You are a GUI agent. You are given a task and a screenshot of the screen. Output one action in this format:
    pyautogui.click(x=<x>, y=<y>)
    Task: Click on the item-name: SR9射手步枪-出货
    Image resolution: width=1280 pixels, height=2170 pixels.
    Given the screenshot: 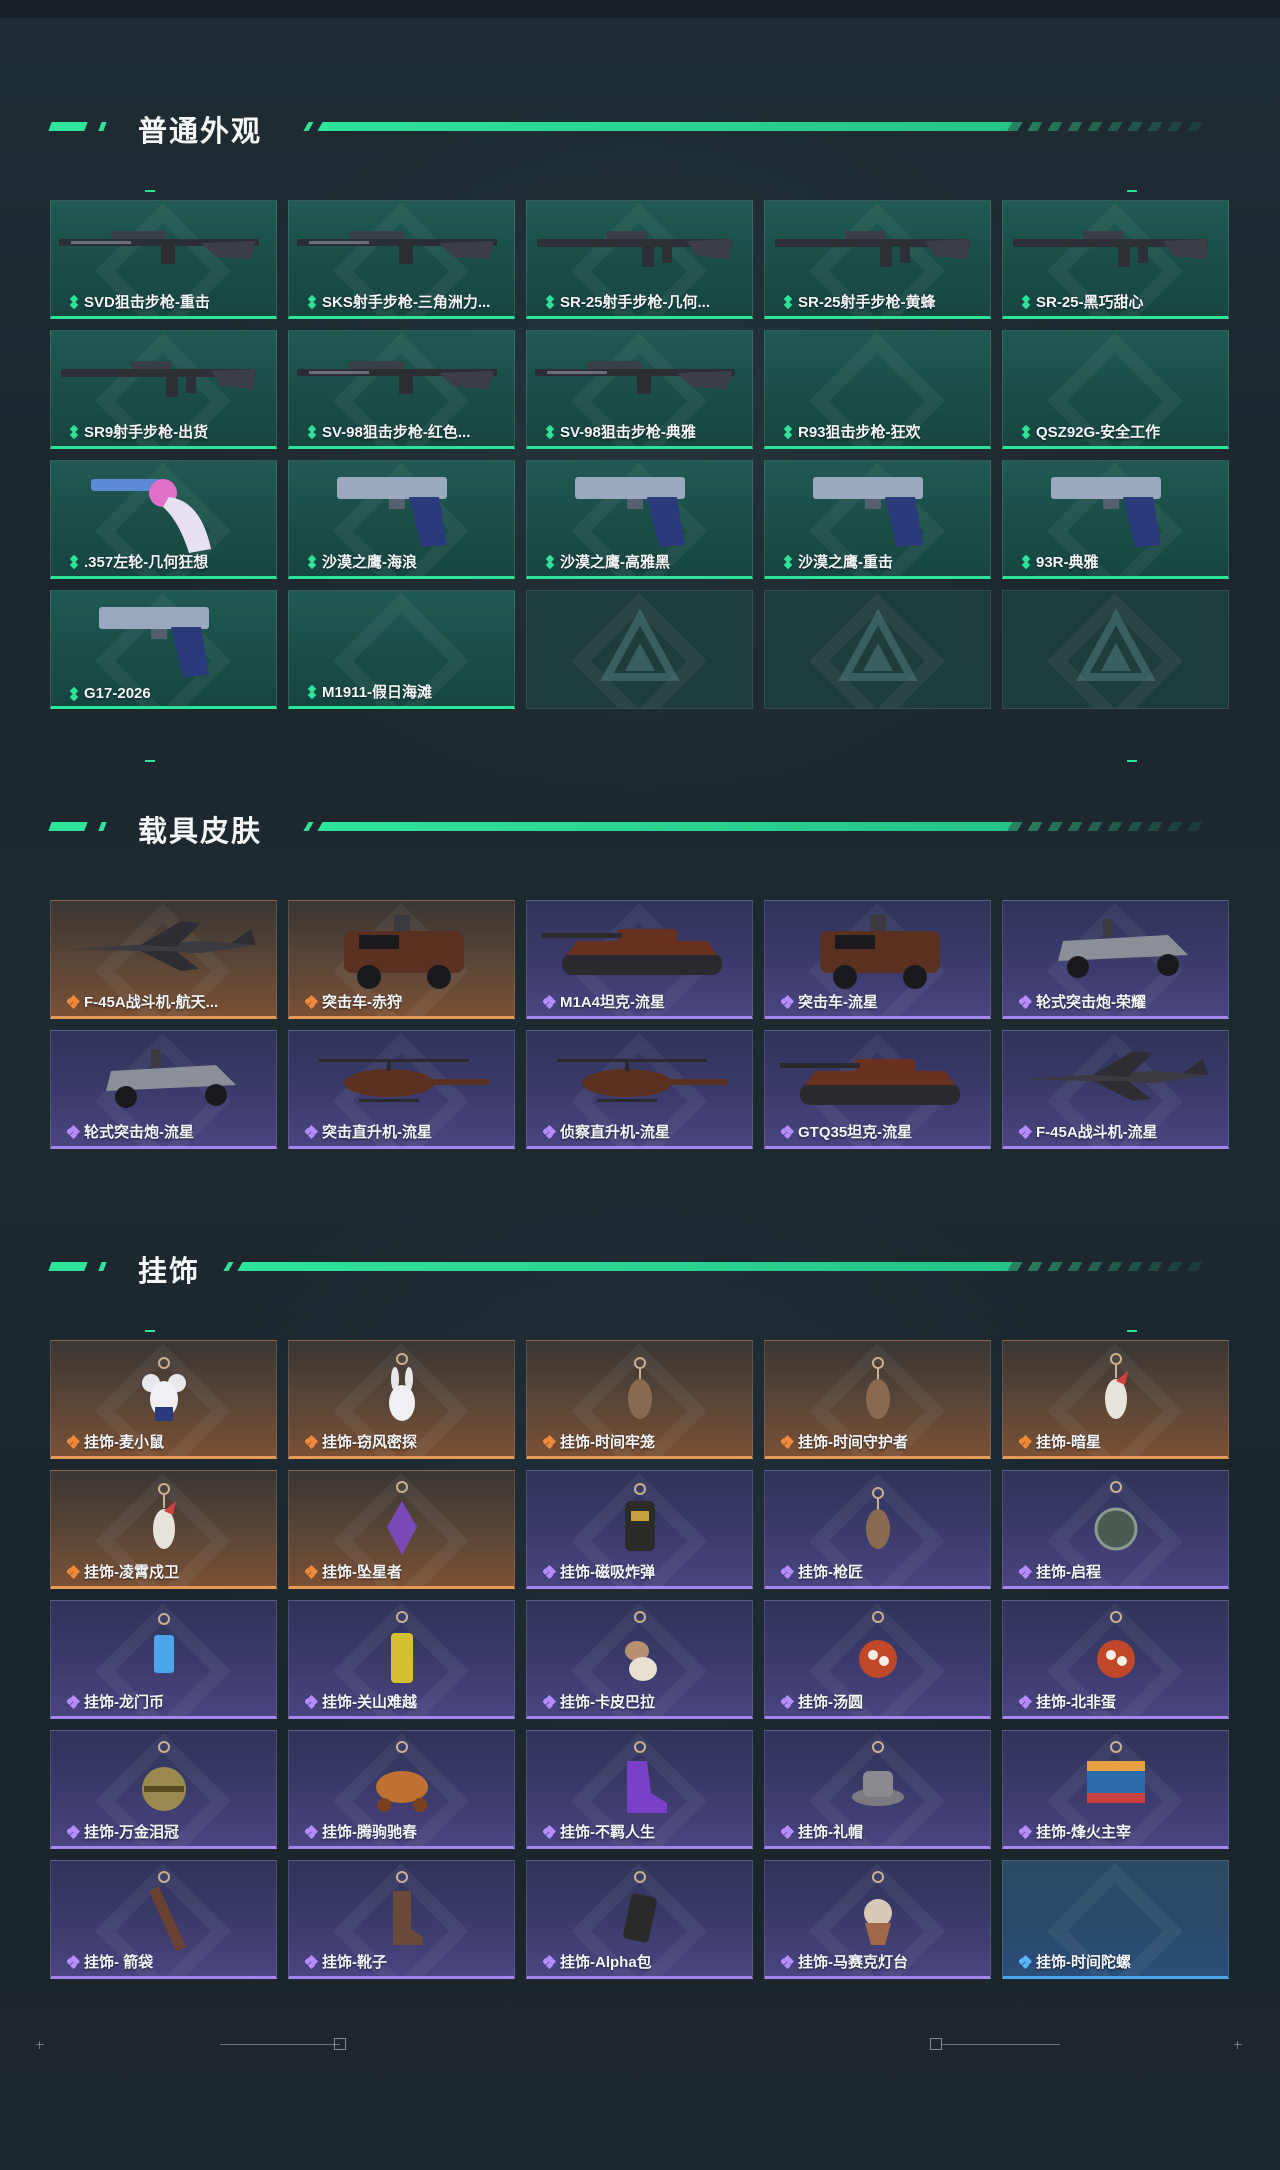 What is the action you would take?
    pyautogui.click(x=146, y=432)
    